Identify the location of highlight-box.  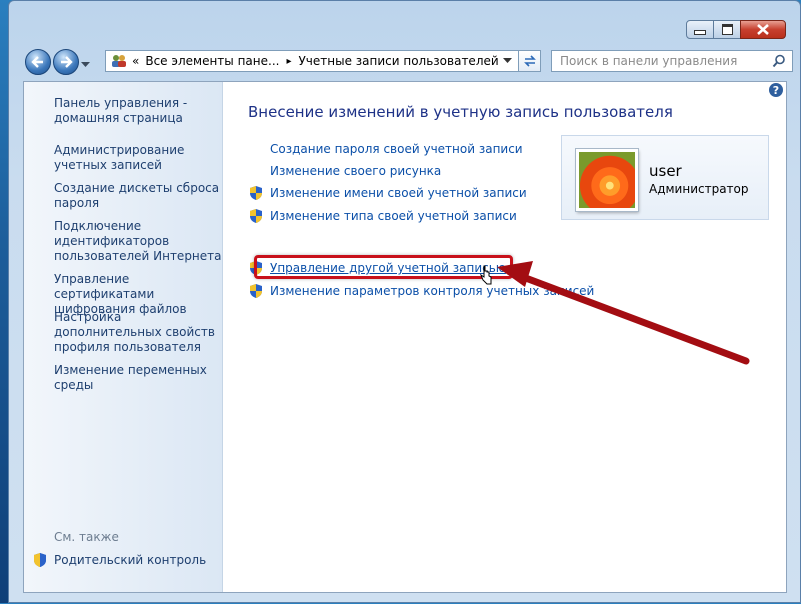
(383, 267).